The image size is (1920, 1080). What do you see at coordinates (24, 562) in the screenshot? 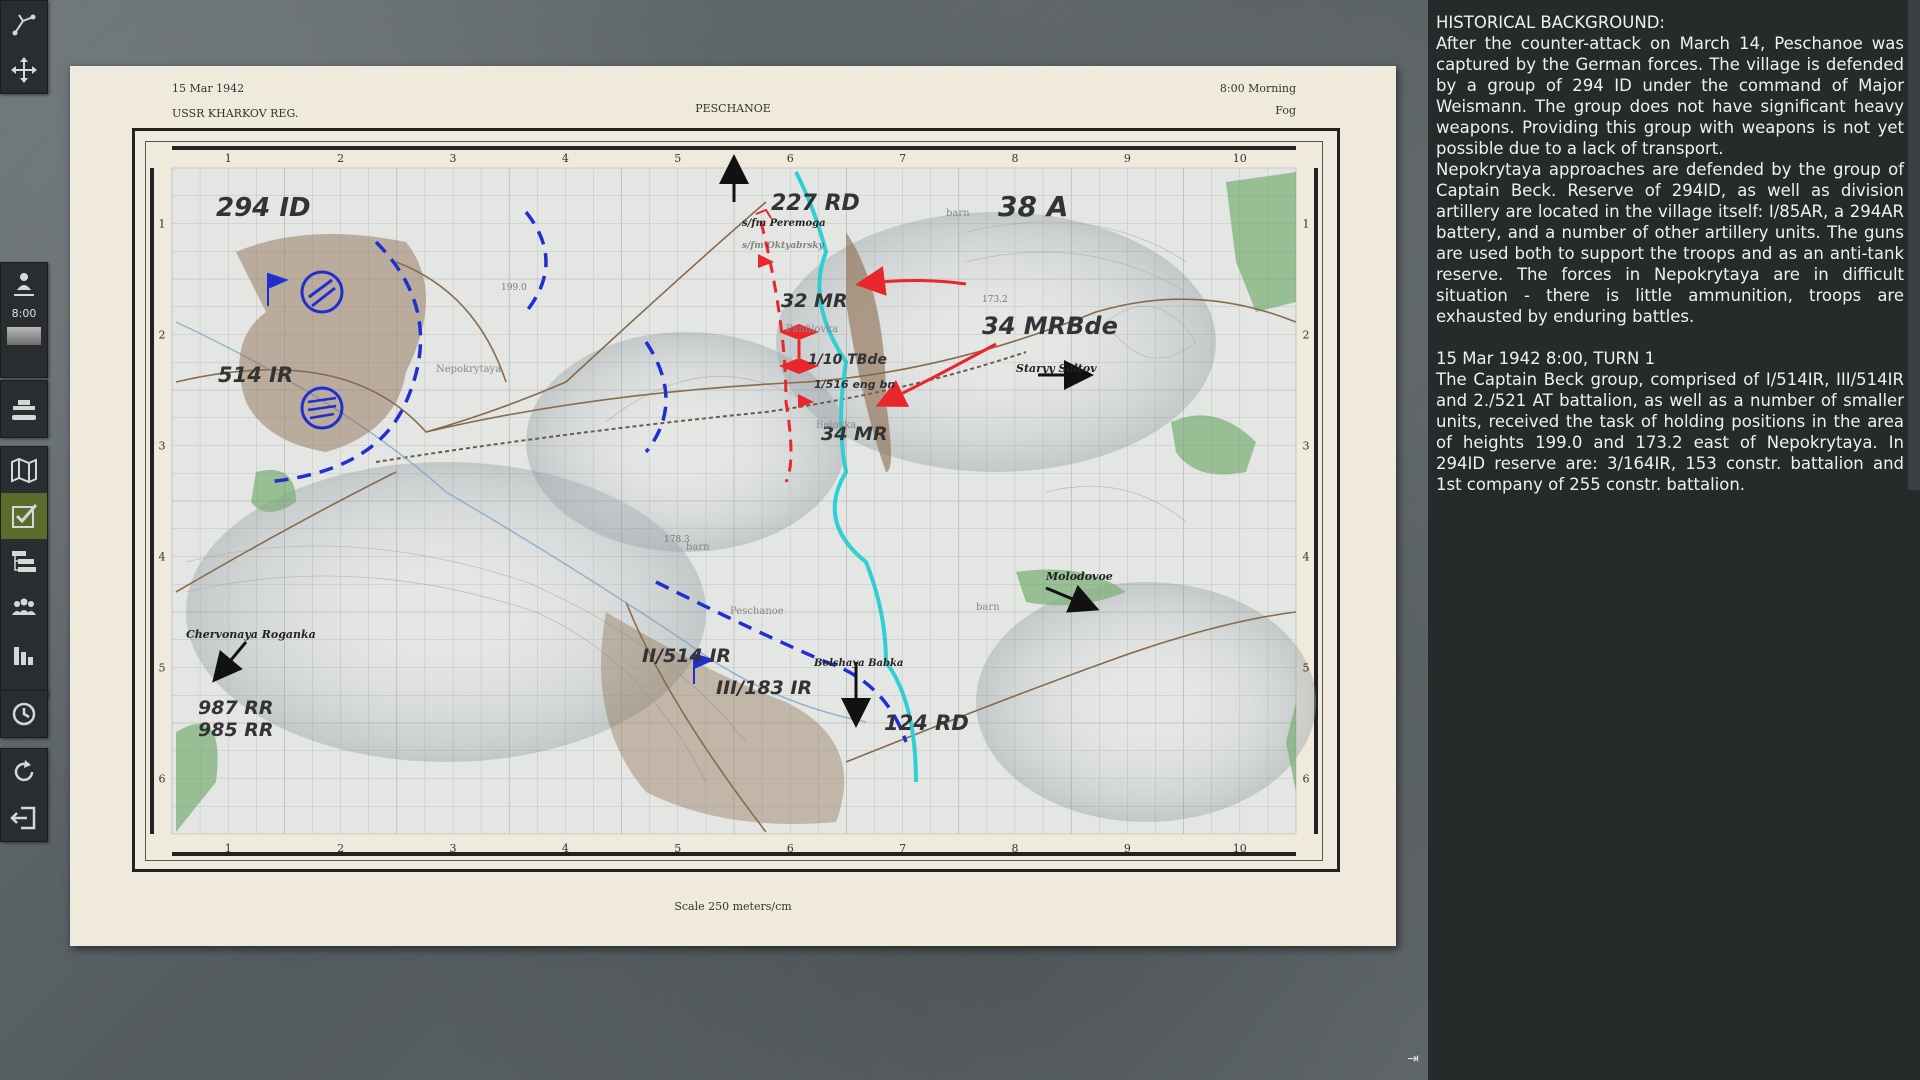
I see `orbat-icon` at bounding box center [24, 562].